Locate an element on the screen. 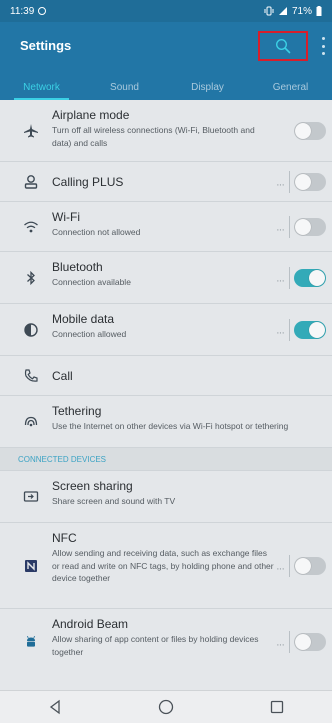 This screenshot has height=723, width=332. android-beam-icon is located at coordinates (31, 642).